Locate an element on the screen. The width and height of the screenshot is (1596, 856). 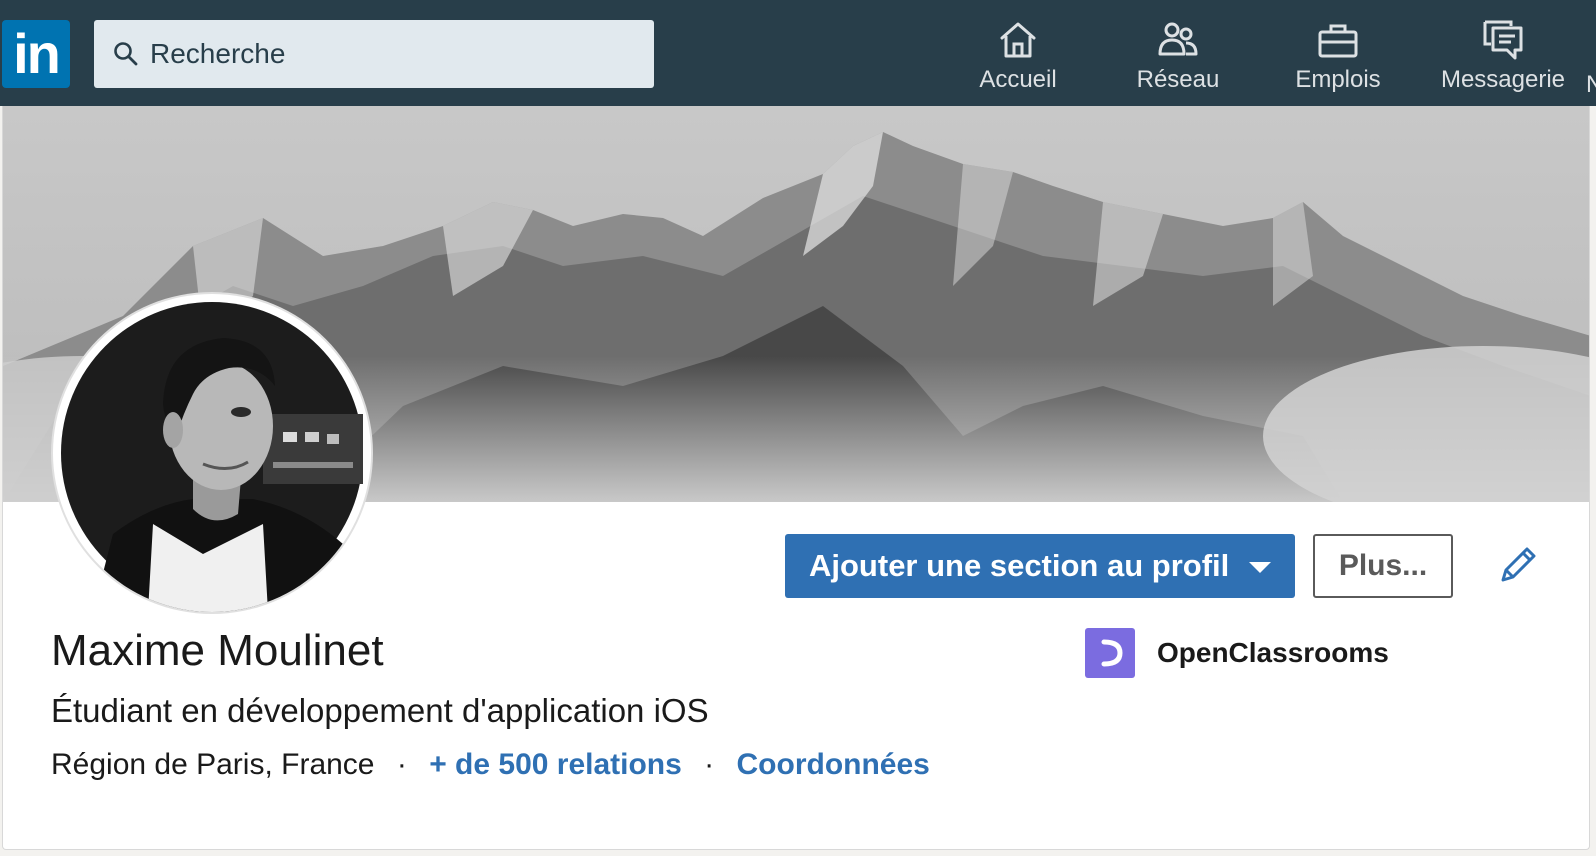
network-icon is located at coordinates (1178, 39).